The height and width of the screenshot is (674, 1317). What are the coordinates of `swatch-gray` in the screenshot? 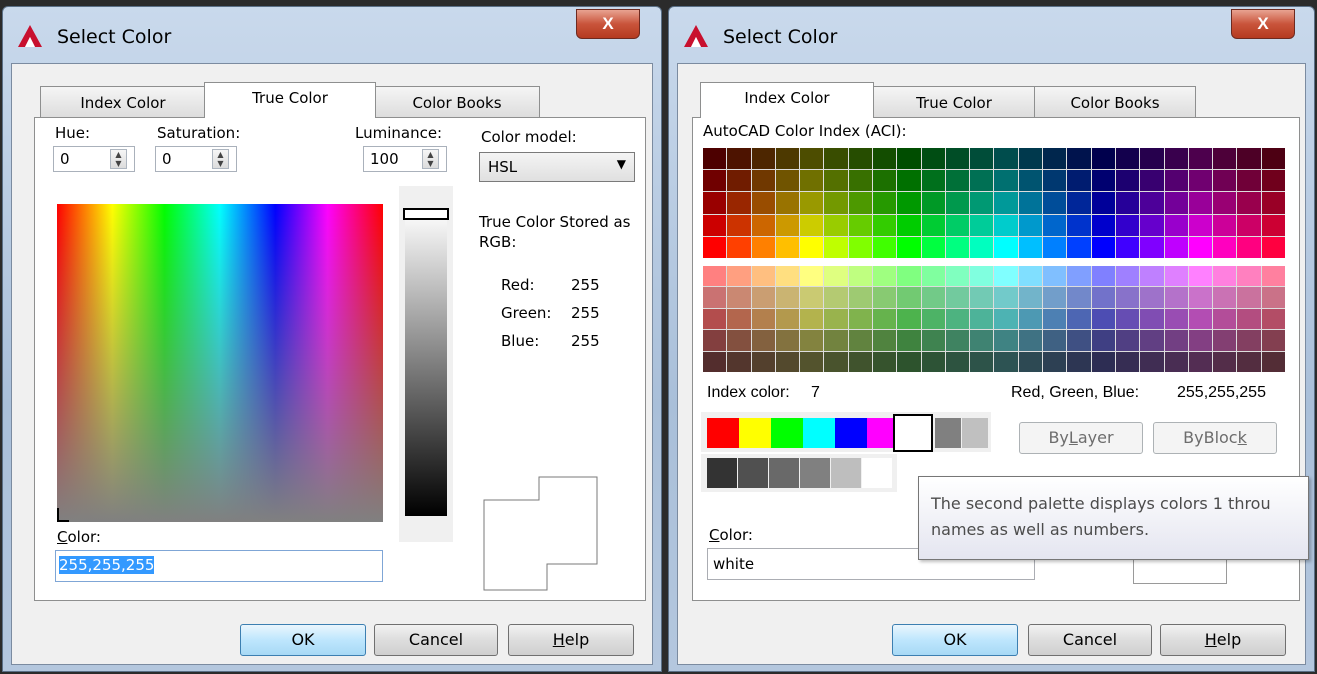 It's located at (948, 433).